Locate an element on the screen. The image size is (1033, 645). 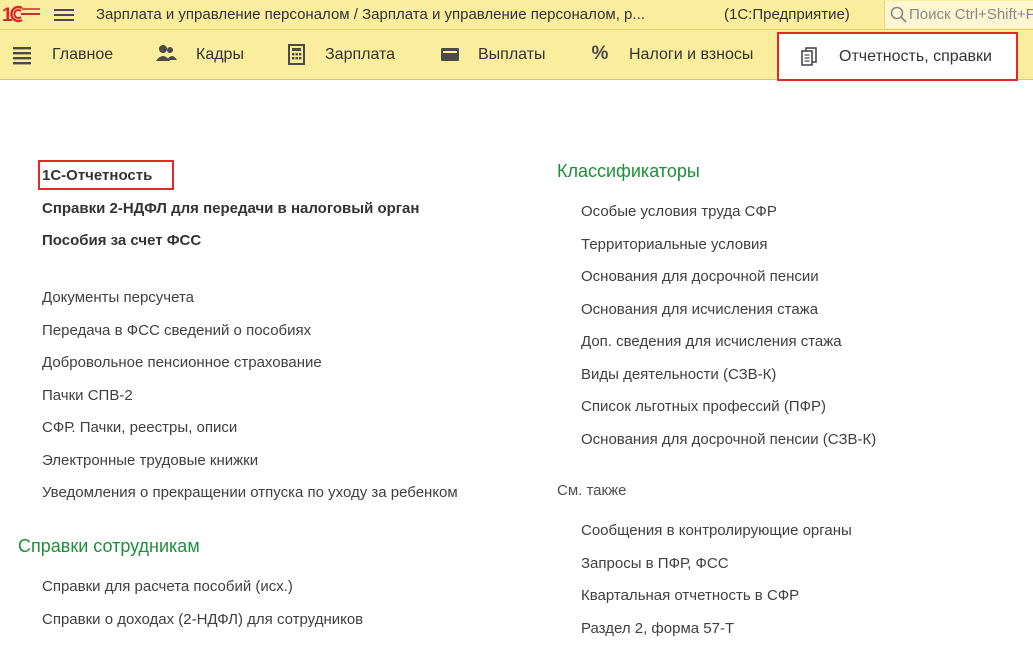
link-quarterly-sfr: Квартальная отчетность в СФР is located at coordinates (690, 595).